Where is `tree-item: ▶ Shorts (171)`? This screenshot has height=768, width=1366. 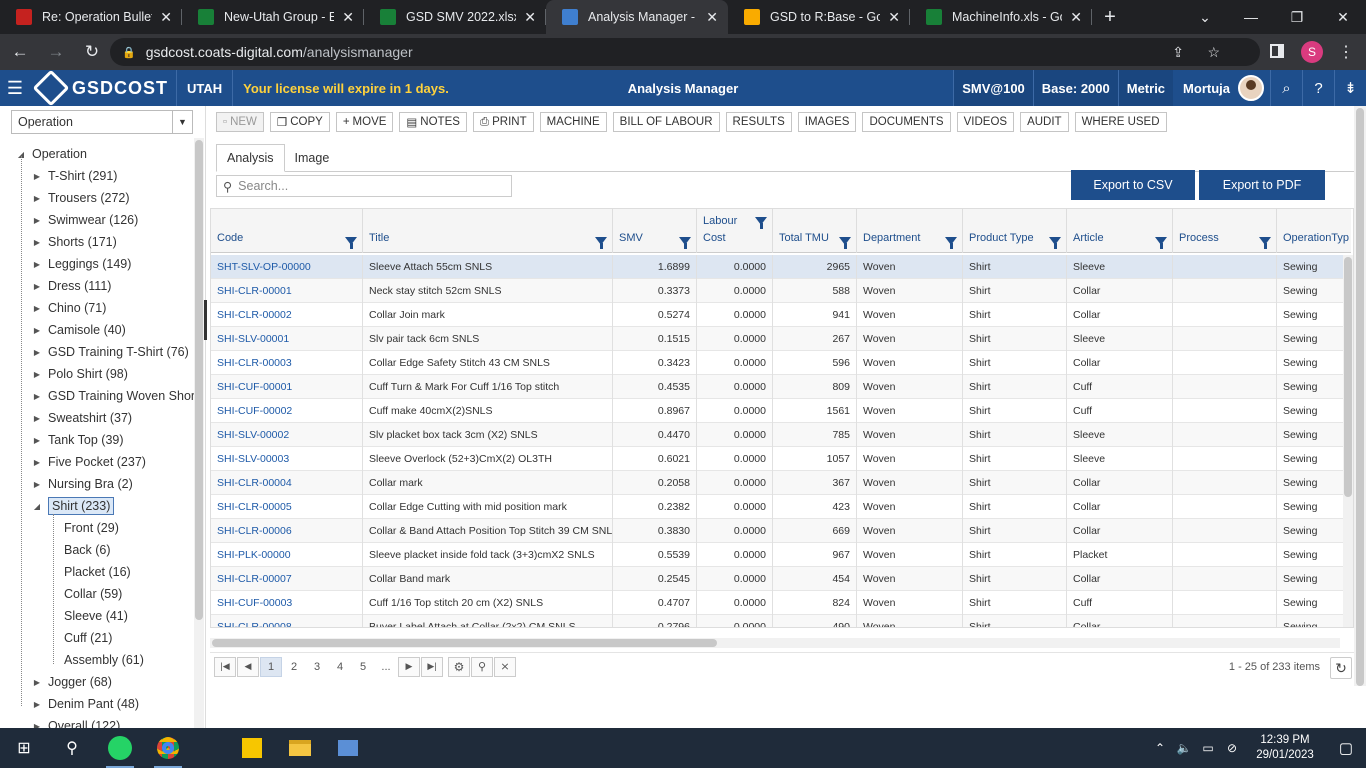
tree-item: ▶ Shorts (171) is located at coordinates (74, 242).